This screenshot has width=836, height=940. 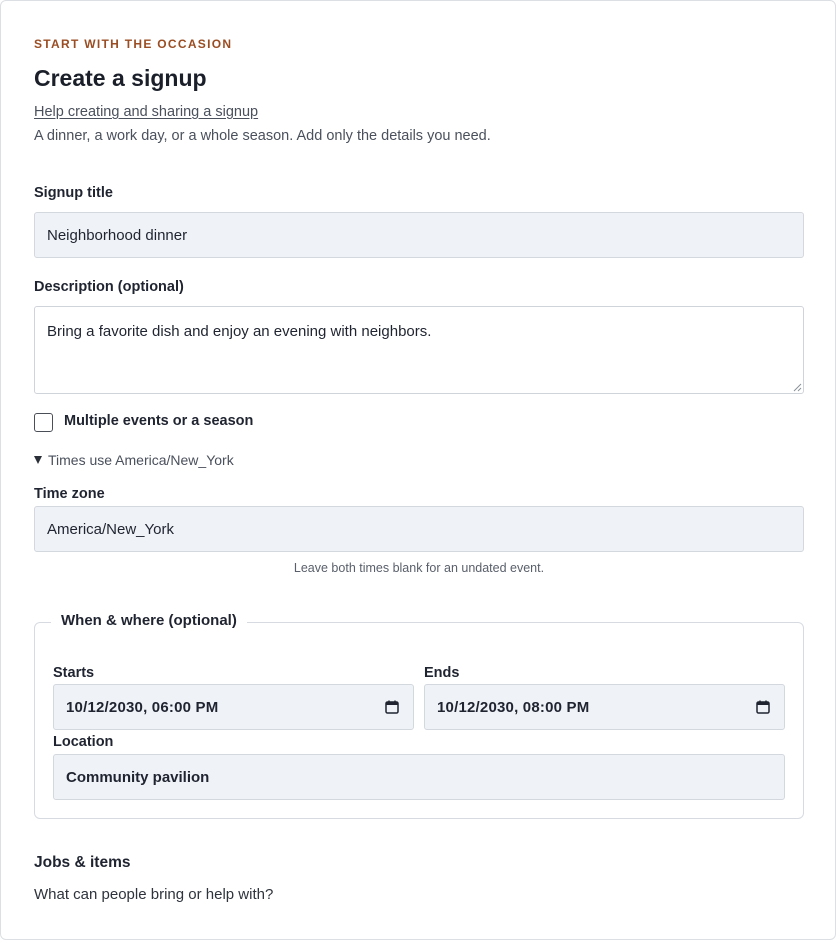 What do you see at coordinates (513, 707) in the screenshot?
I see `ends-value: 10/12/2030, 08:00 PM` at bounding box center [513, 707].